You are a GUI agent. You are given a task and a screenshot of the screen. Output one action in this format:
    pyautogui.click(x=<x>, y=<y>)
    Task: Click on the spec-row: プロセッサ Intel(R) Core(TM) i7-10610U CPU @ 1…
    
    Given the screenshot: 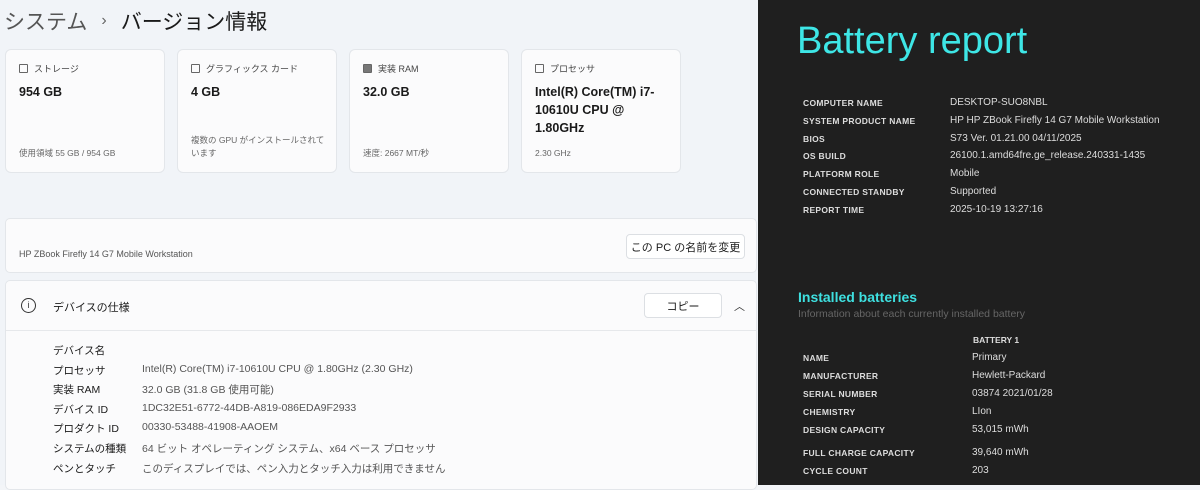 What is the action you would take?
    pyautogui.click(x=233, y=370)
    